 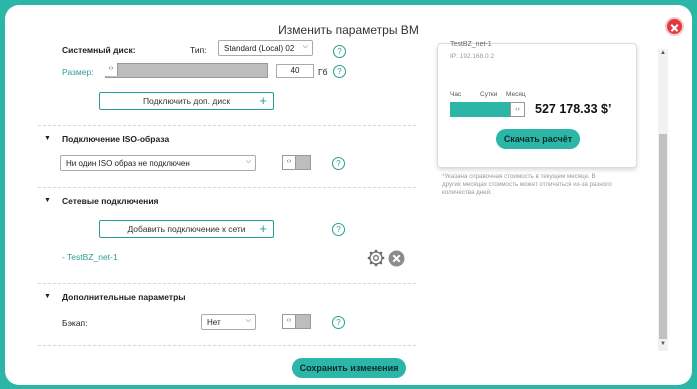 What do you see at coordinates (116, 139) in the screenshot?
I see `iso-section-title: Подключение ISO-образа` at bounding box center [116, 139].